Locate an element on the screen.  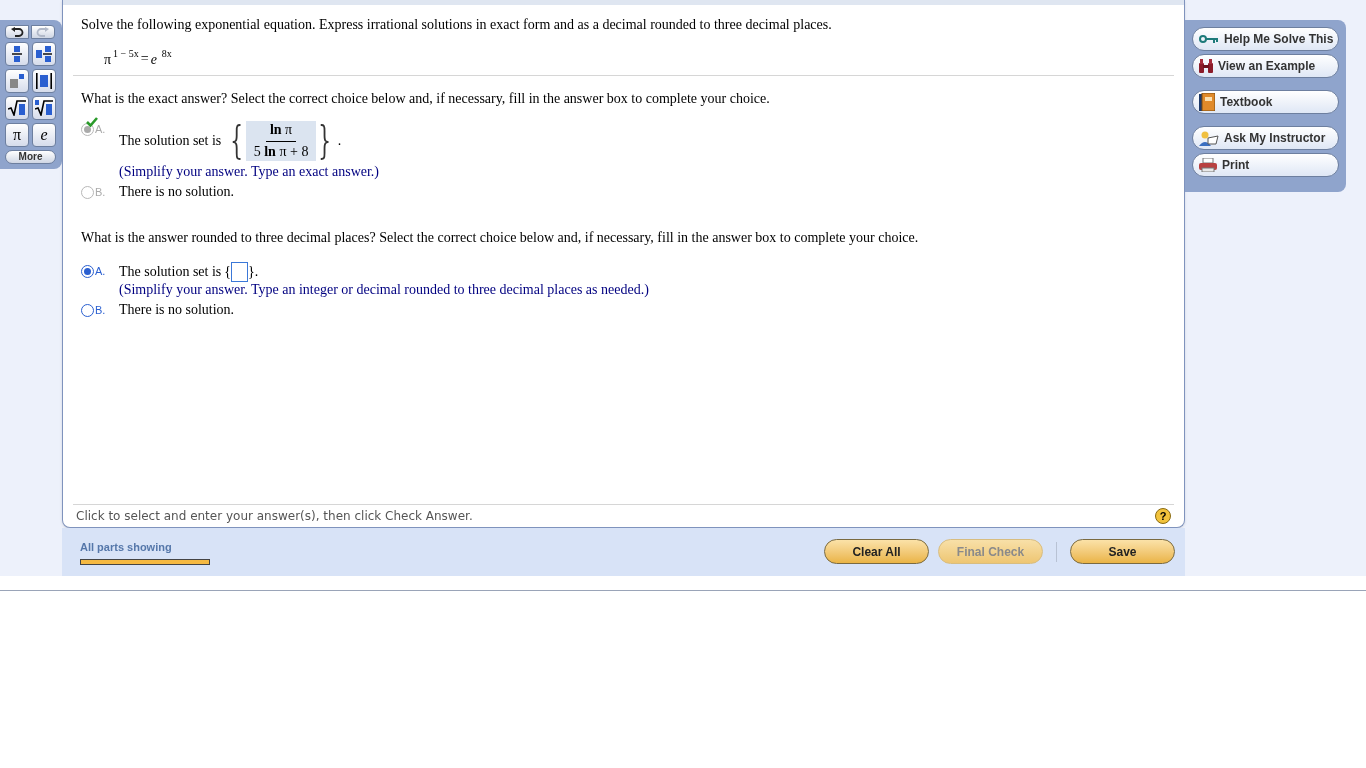
nthroot-button is located at coordinates (44, 108).